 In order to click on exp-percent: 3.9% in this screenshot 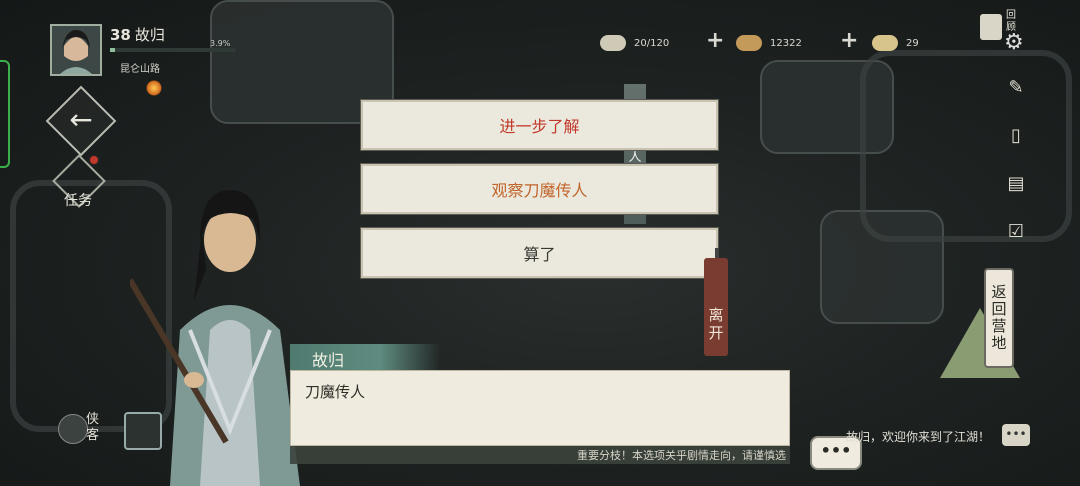, I will do `click(220, 43)`.